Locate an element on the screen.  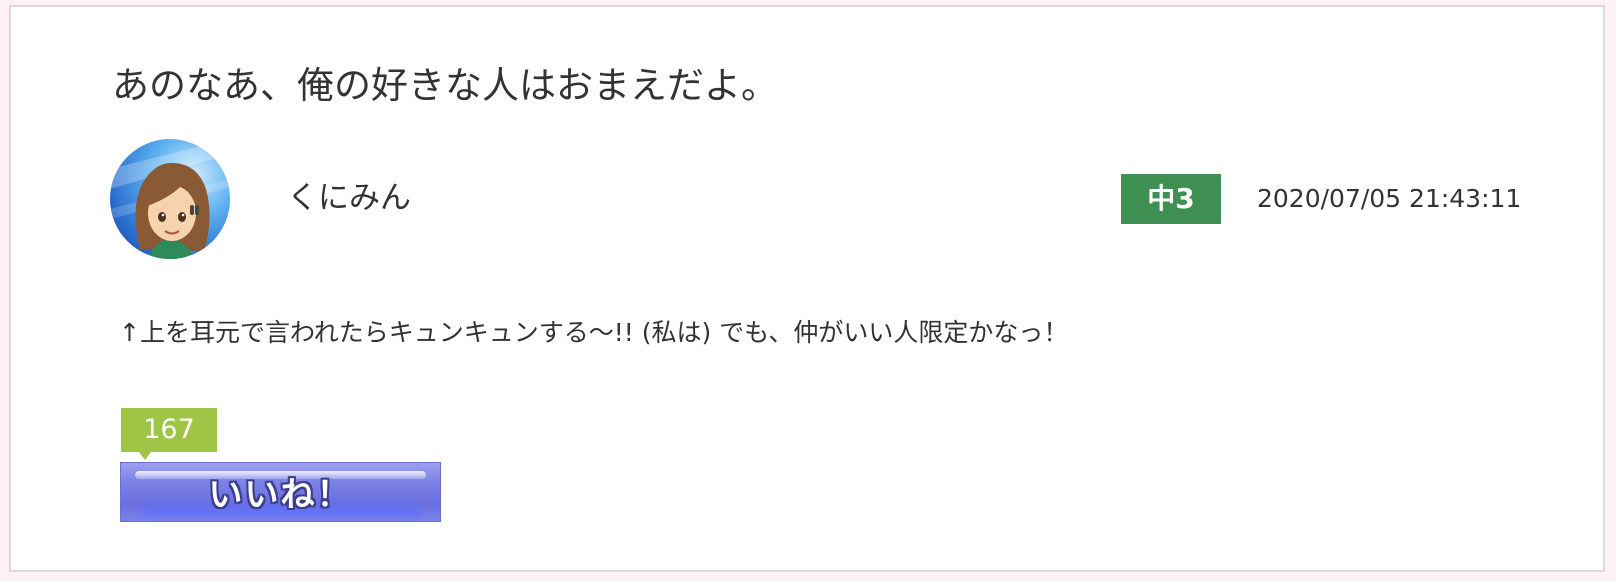
post-timestamp: 2020/07/05 21:43:11 is located at coordinates (1389, 198).